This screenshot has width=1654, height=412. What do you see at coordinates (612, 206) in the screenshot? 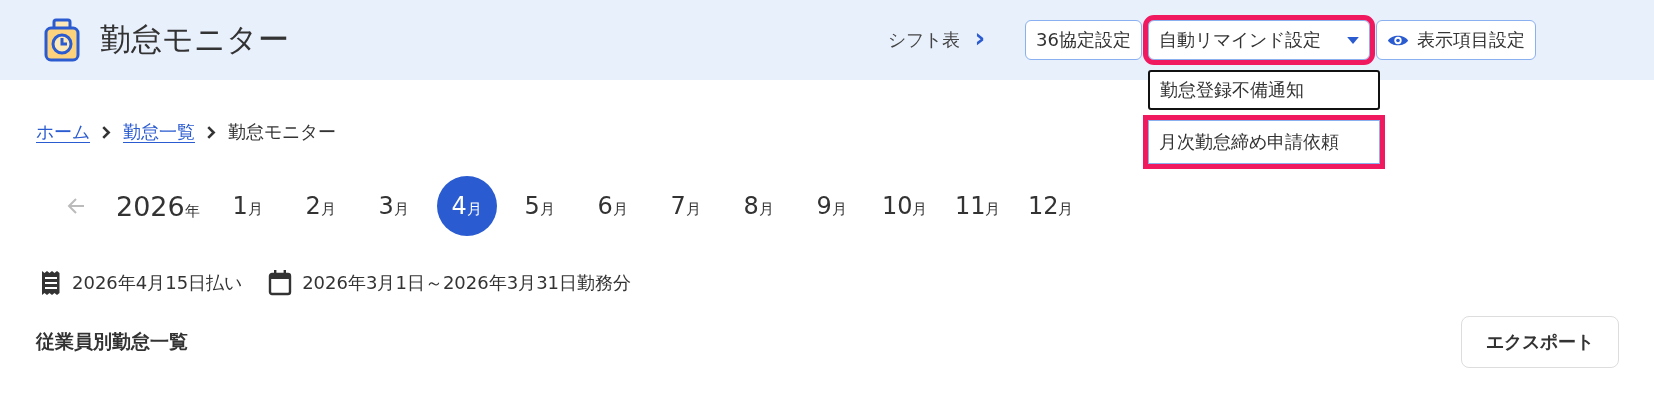
I see `month-tab: 6月` at bounding box center [612, 206].